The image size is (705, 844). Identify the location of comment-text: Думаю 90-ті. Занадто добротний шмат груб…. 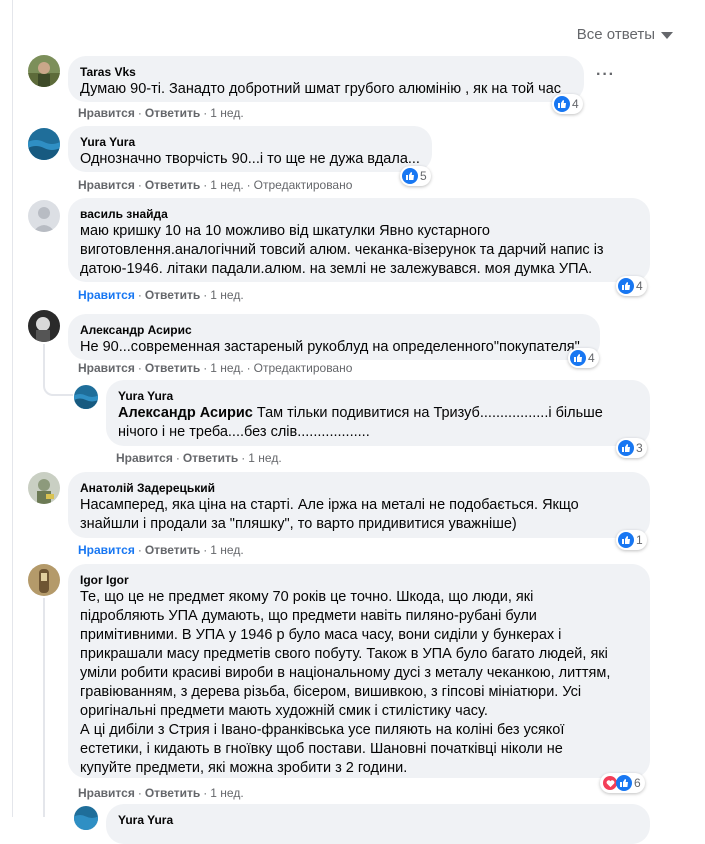
(321, 89).